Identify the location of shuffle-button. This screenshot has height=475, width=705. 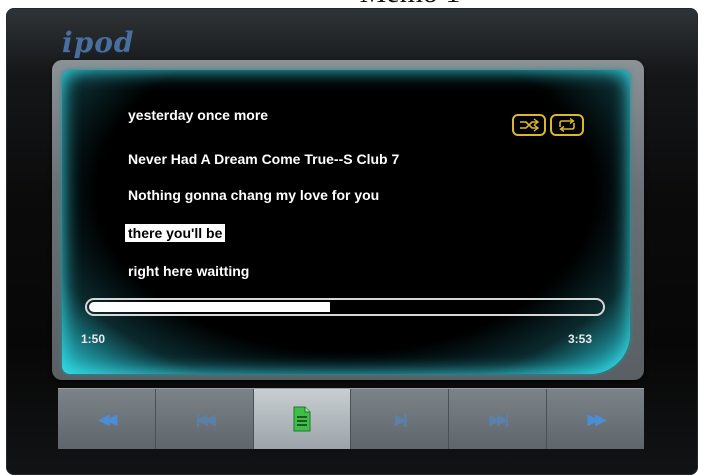
(529, 125).